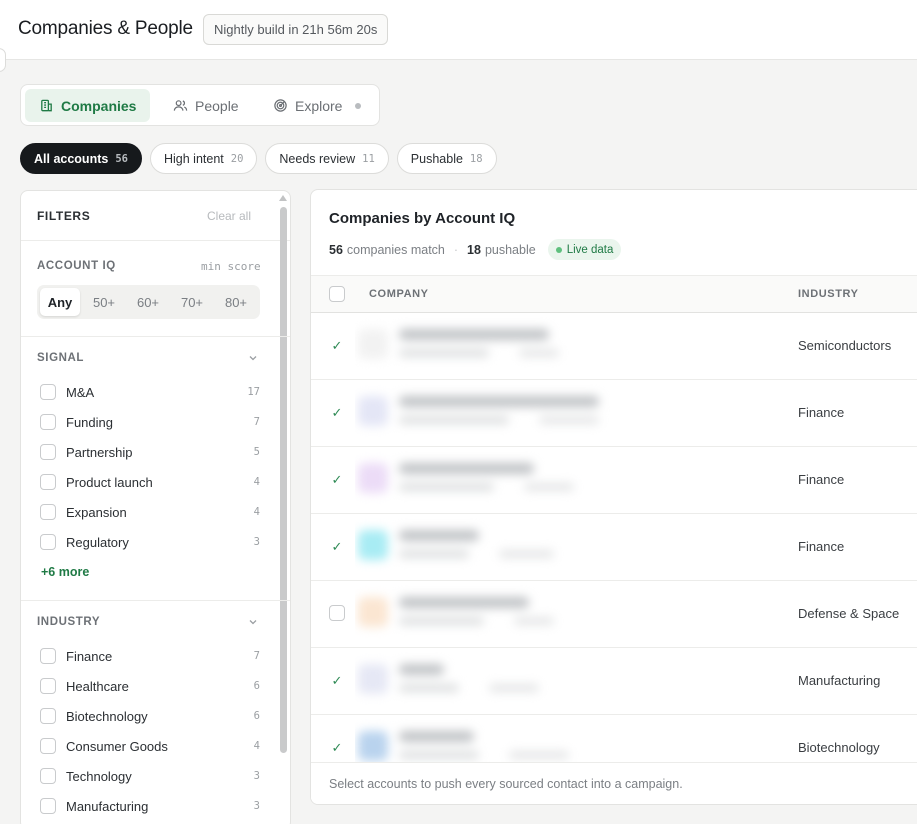  What do you see at coordinates (150, 686) in the screenshot?
I see `industry-option-healthcare: Healthcare 6` at bounding box center [150, 686].